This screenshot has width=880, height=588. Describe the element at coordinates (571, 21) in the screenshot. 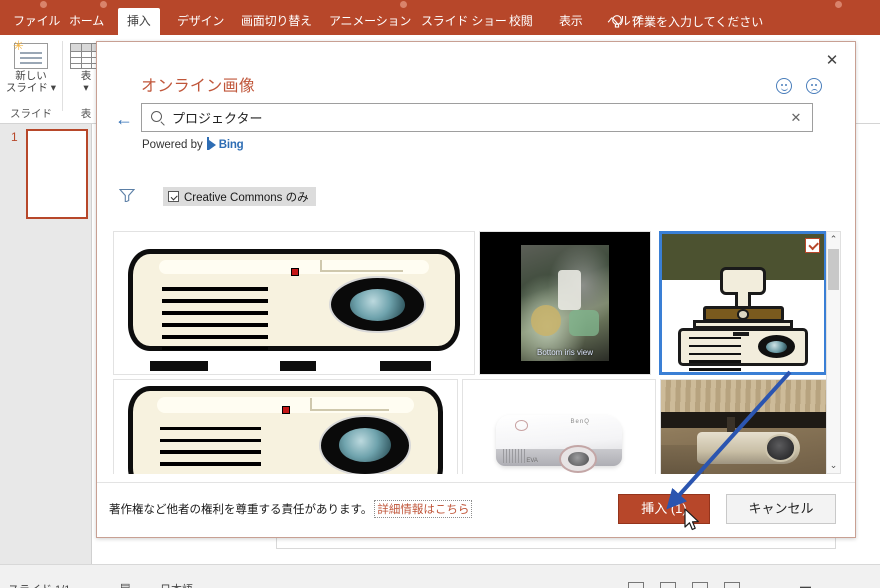

I see `ribbon-tab-view: 表示` at that location.